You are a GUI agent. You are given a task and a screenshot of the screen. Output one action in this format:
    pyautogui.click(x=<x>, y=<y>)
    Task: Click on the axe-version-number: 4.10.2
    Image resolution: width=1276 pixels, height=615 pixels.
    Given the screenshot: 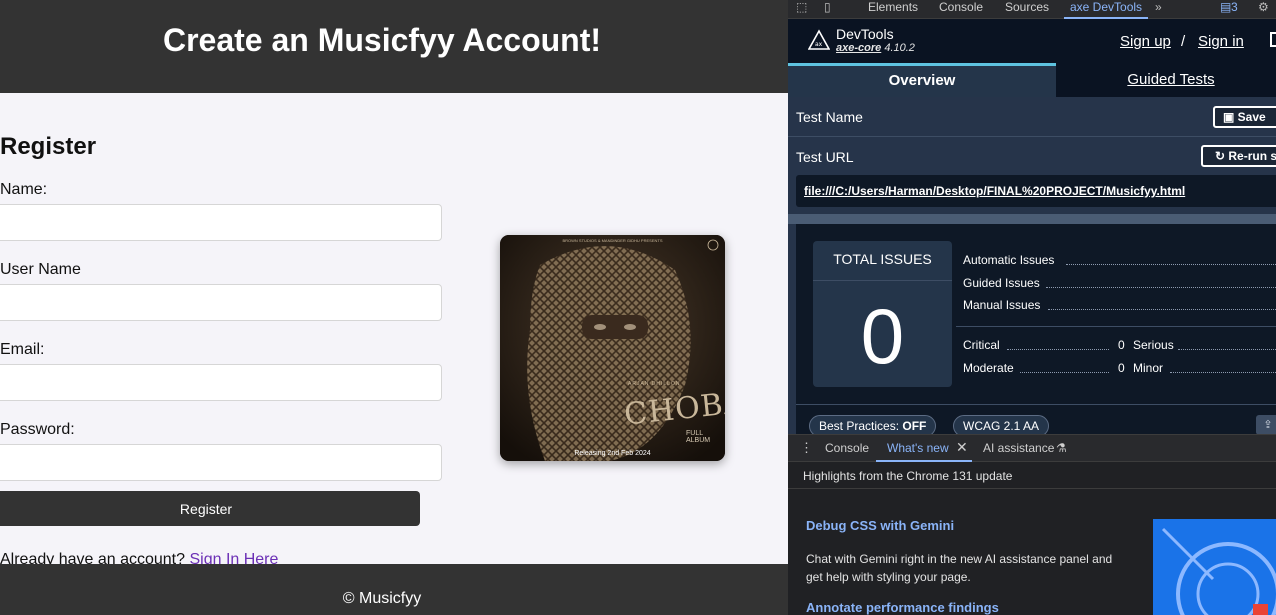 What is the action you would take?
    pyautogui.click(x=899, y=48)
    